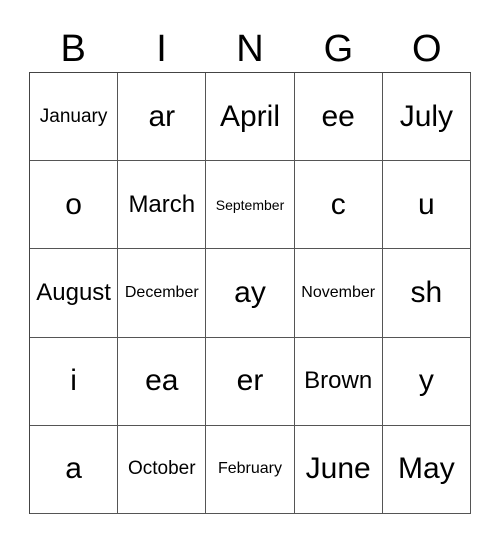  I want to click on bingo-cell: a, so click(74, 469).